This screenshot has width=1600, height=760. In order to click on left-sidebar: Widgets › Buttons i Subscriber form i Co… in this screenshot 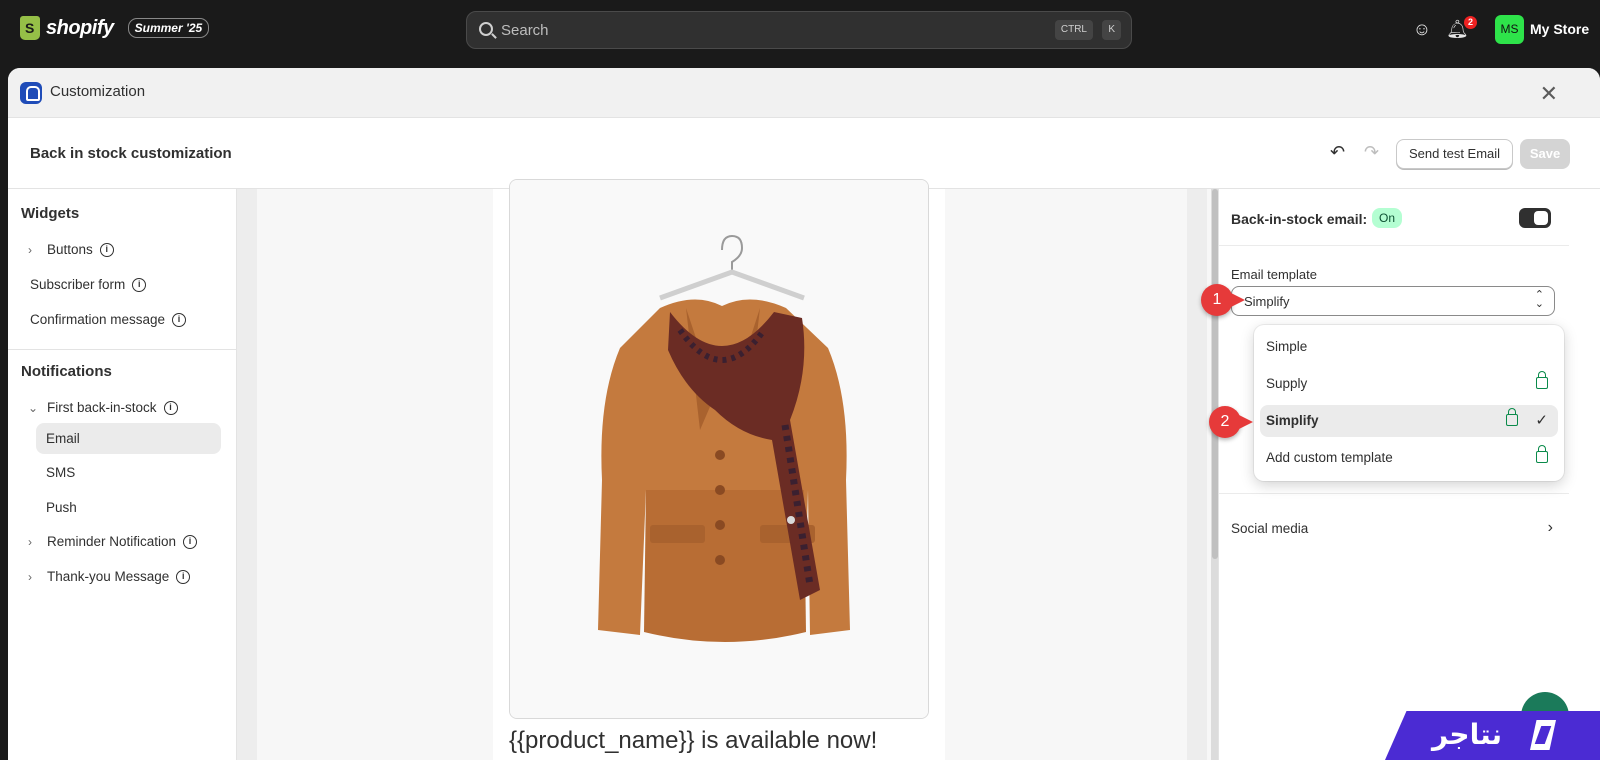, I will do `click(122, 474)`.